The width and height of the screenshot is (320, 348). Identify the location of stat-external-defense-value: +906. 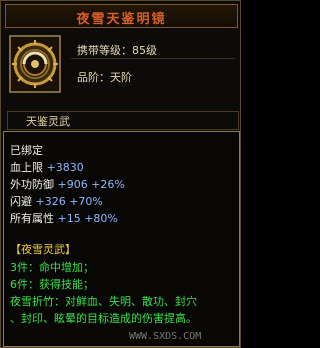
(72, 184).